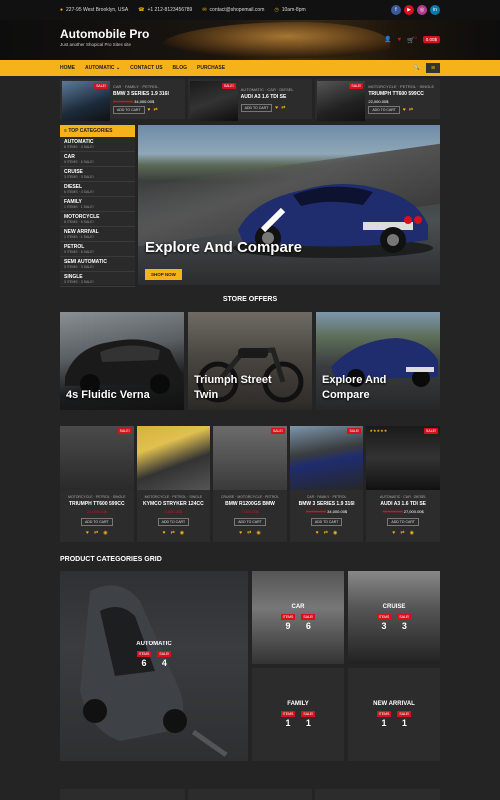  I want to click on email-info: ✉ contact@shopemail.com, so click(233, 10).